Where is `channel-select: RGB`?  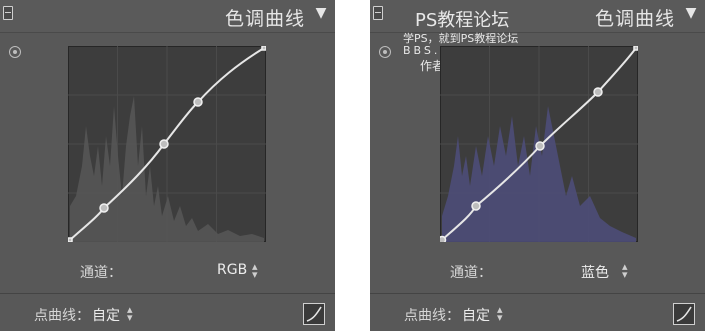
channel-select: RGB is located at coordinates (232, 270).